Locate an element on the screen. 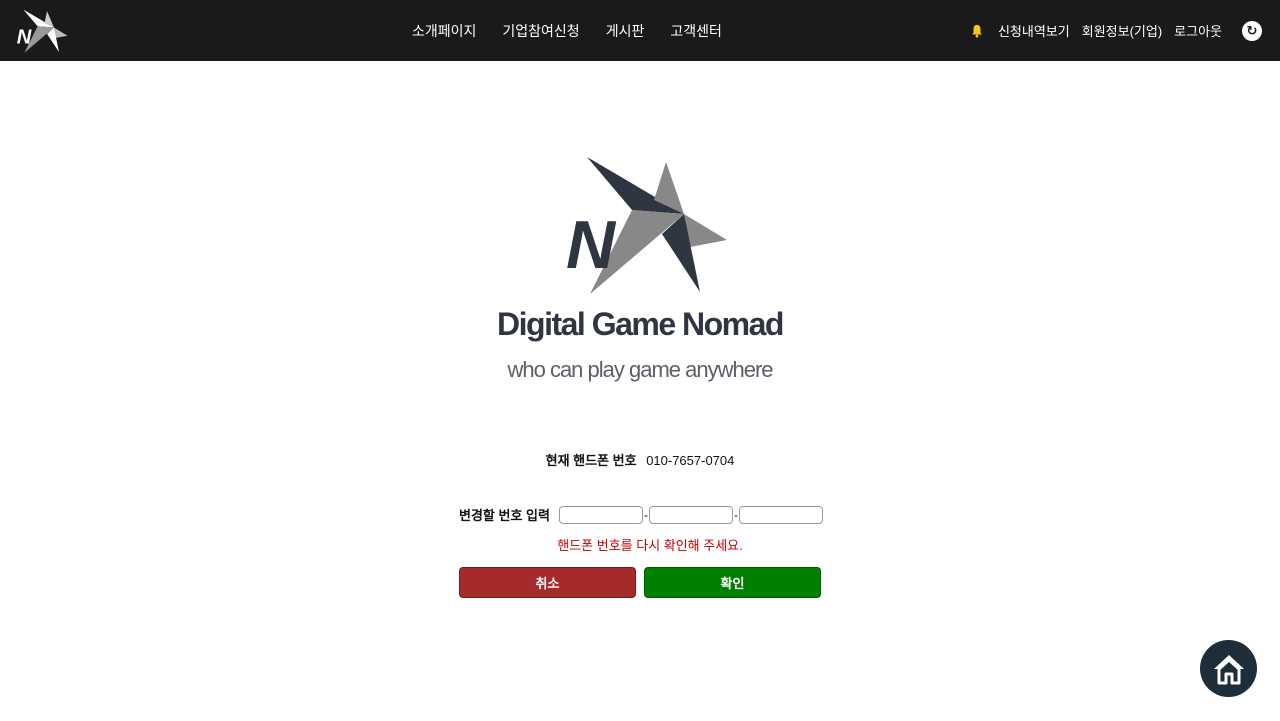  applications-link: 신청내역보기 is located at coordinates (1034, 30).